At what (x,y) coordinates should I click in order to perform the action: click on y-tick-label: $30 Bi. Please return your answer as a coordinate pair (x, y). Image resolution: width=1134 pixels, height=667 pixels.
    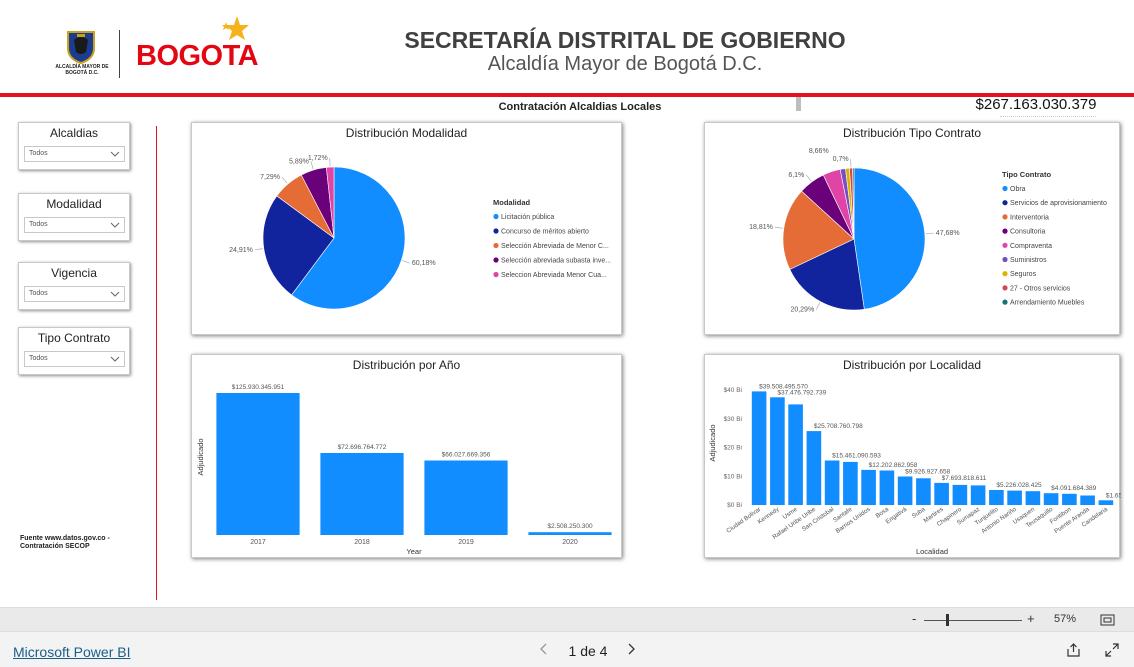
    Looking at the image, I should click on (733, 419).